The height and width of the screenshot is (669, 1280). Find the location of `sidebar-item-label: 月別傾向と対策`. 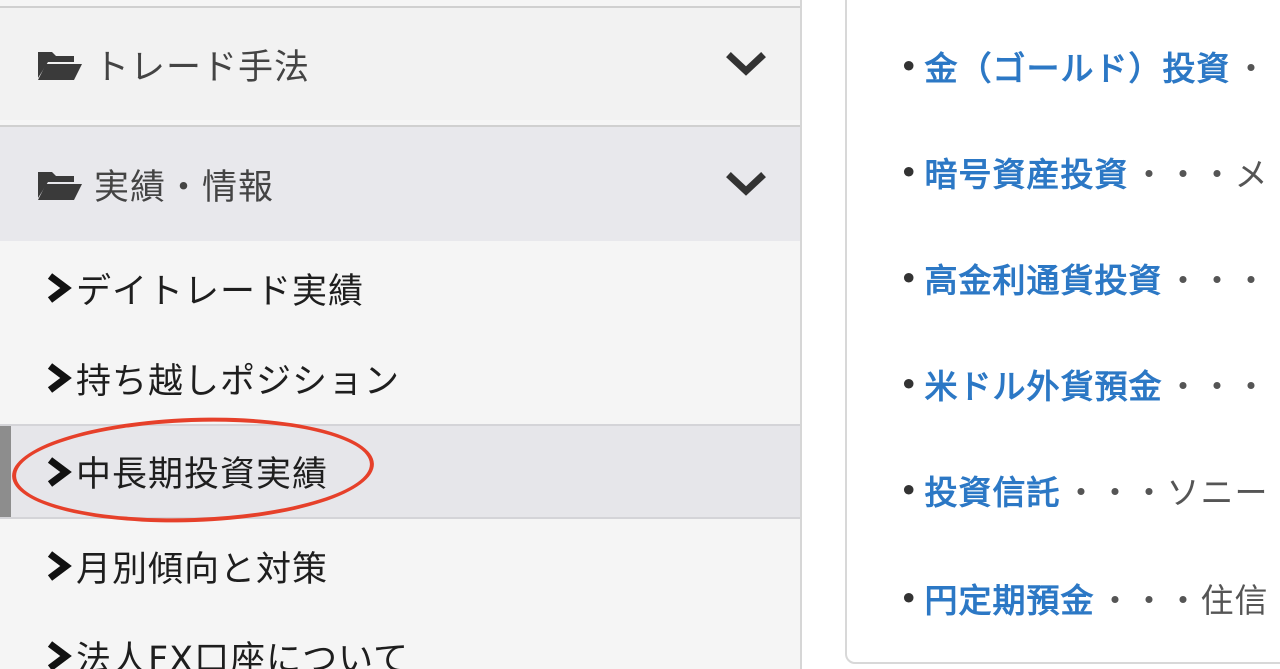

sidebar-item-label: 月別傾向と対策 is located at coordinates (202, 569).